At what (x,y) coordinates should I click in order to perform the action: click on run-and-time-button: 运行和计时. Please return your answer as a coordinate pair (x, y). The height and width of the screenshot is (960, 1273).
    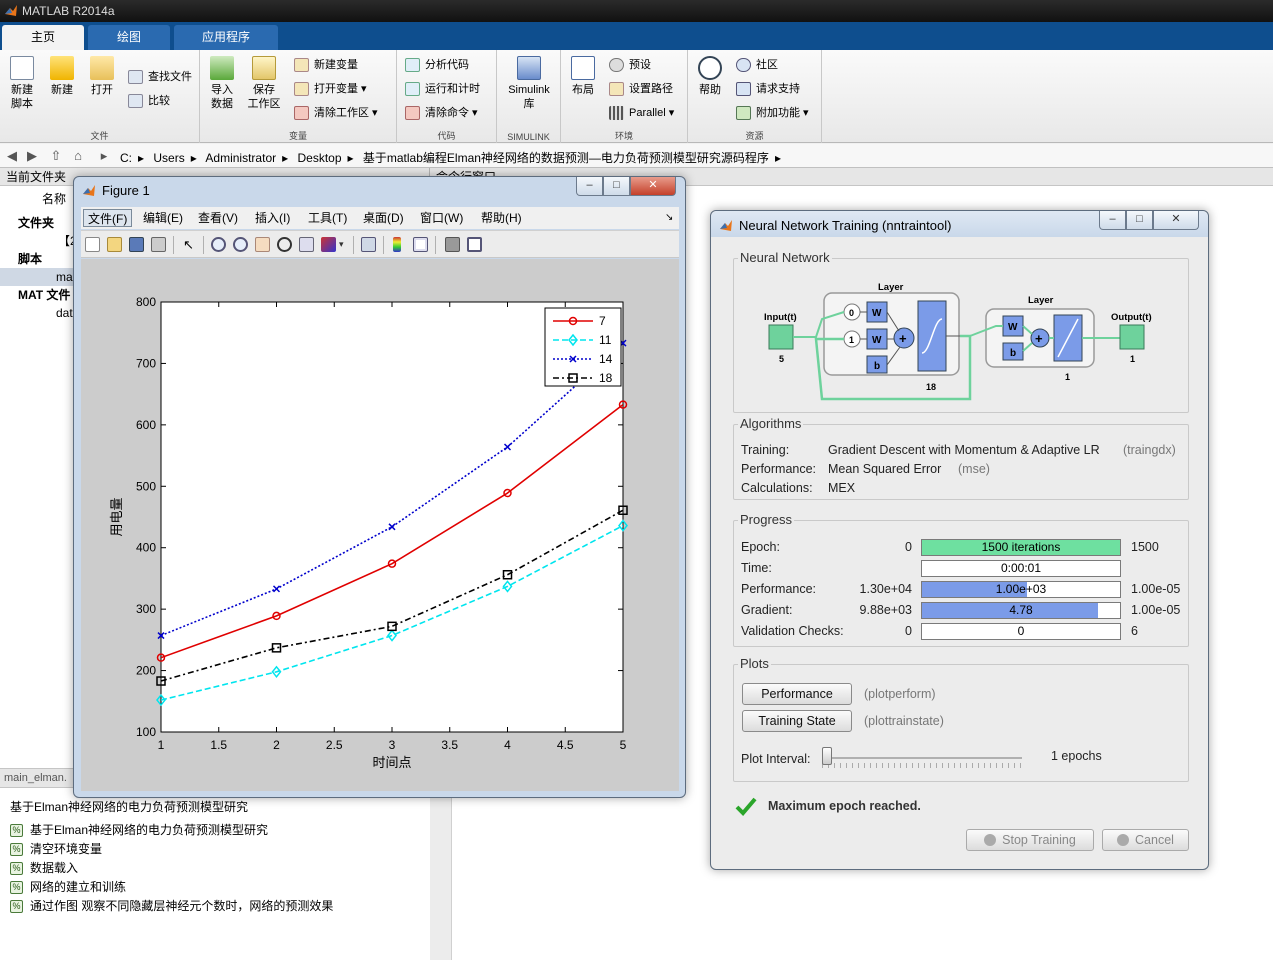
    Looking at the image, I should click on (442, 89).